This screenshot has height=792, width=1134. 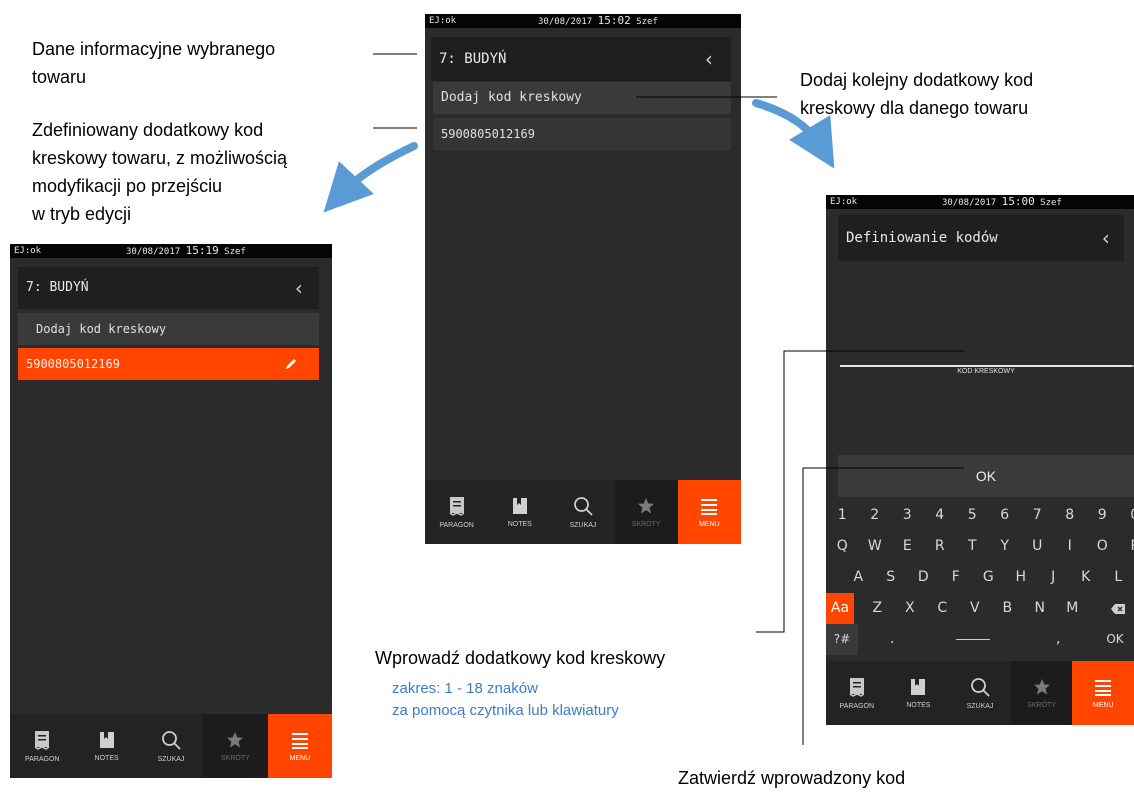 What do you see at coordinates (370, 177) in the screenshot?
I see `flow-arrow-left` at bounding box center [370, 177].